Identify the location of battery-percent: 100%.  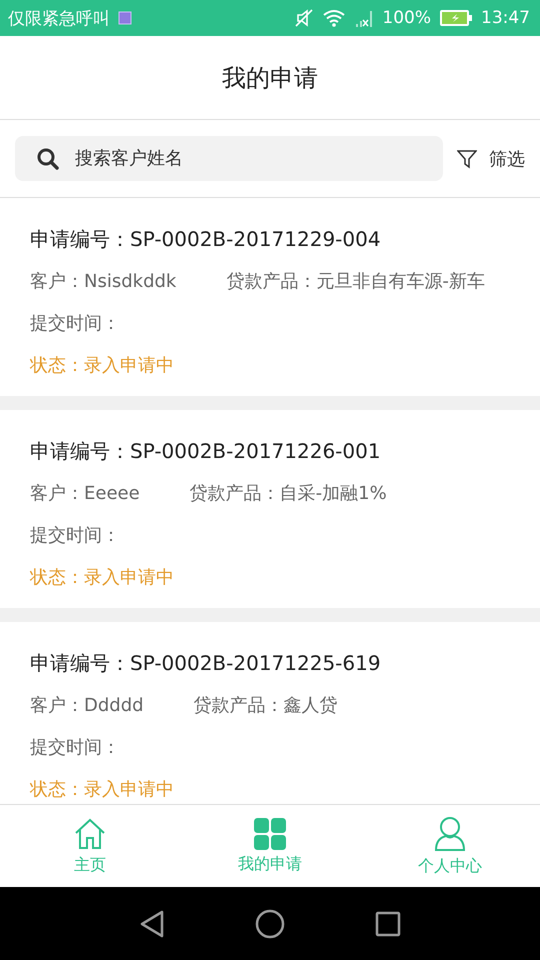
(406, 18).